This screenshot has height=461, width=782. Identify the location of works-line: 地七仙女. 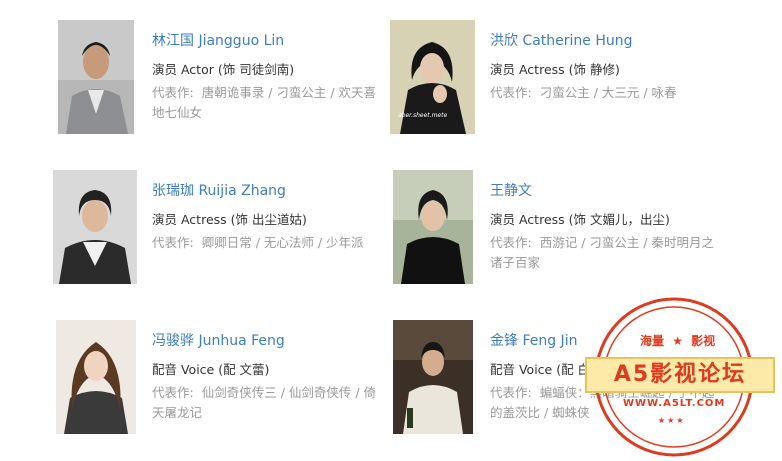
(272, 113).